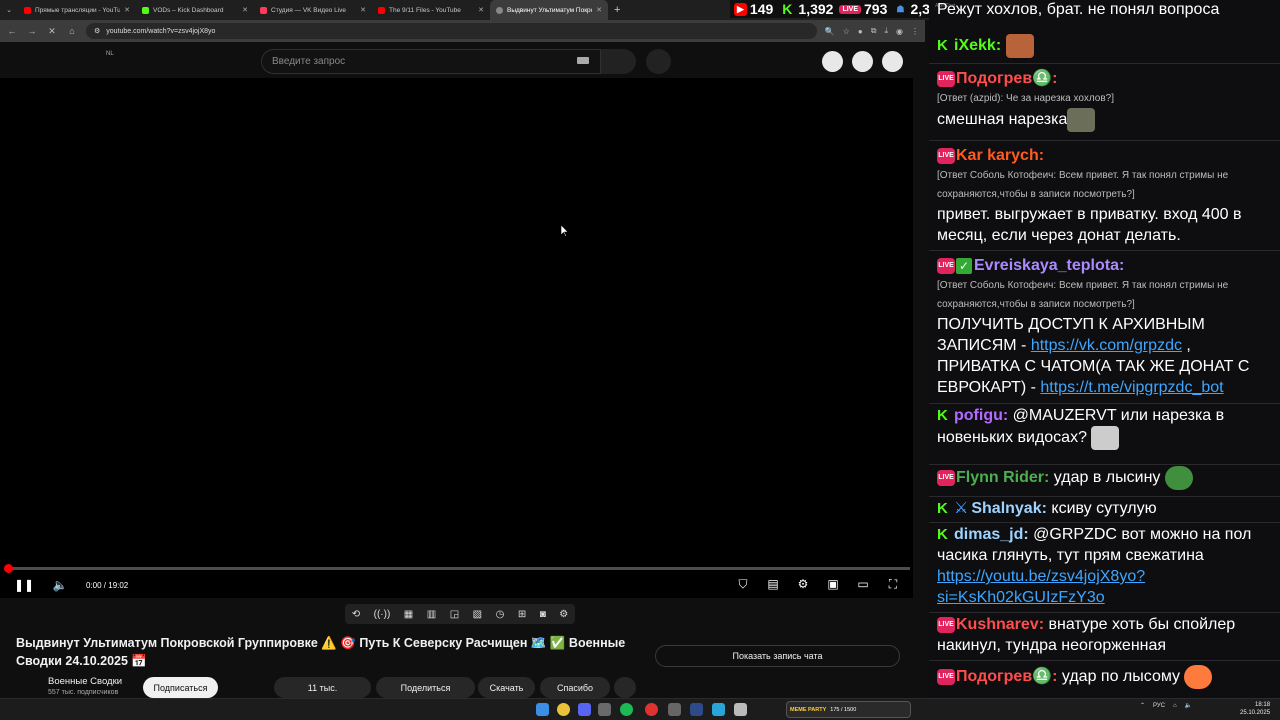 The height and width of the screenshot is (720, 1280). I want to click on message-link: https://t.me/vipgrpzdc_bot, so click(1131, 387).